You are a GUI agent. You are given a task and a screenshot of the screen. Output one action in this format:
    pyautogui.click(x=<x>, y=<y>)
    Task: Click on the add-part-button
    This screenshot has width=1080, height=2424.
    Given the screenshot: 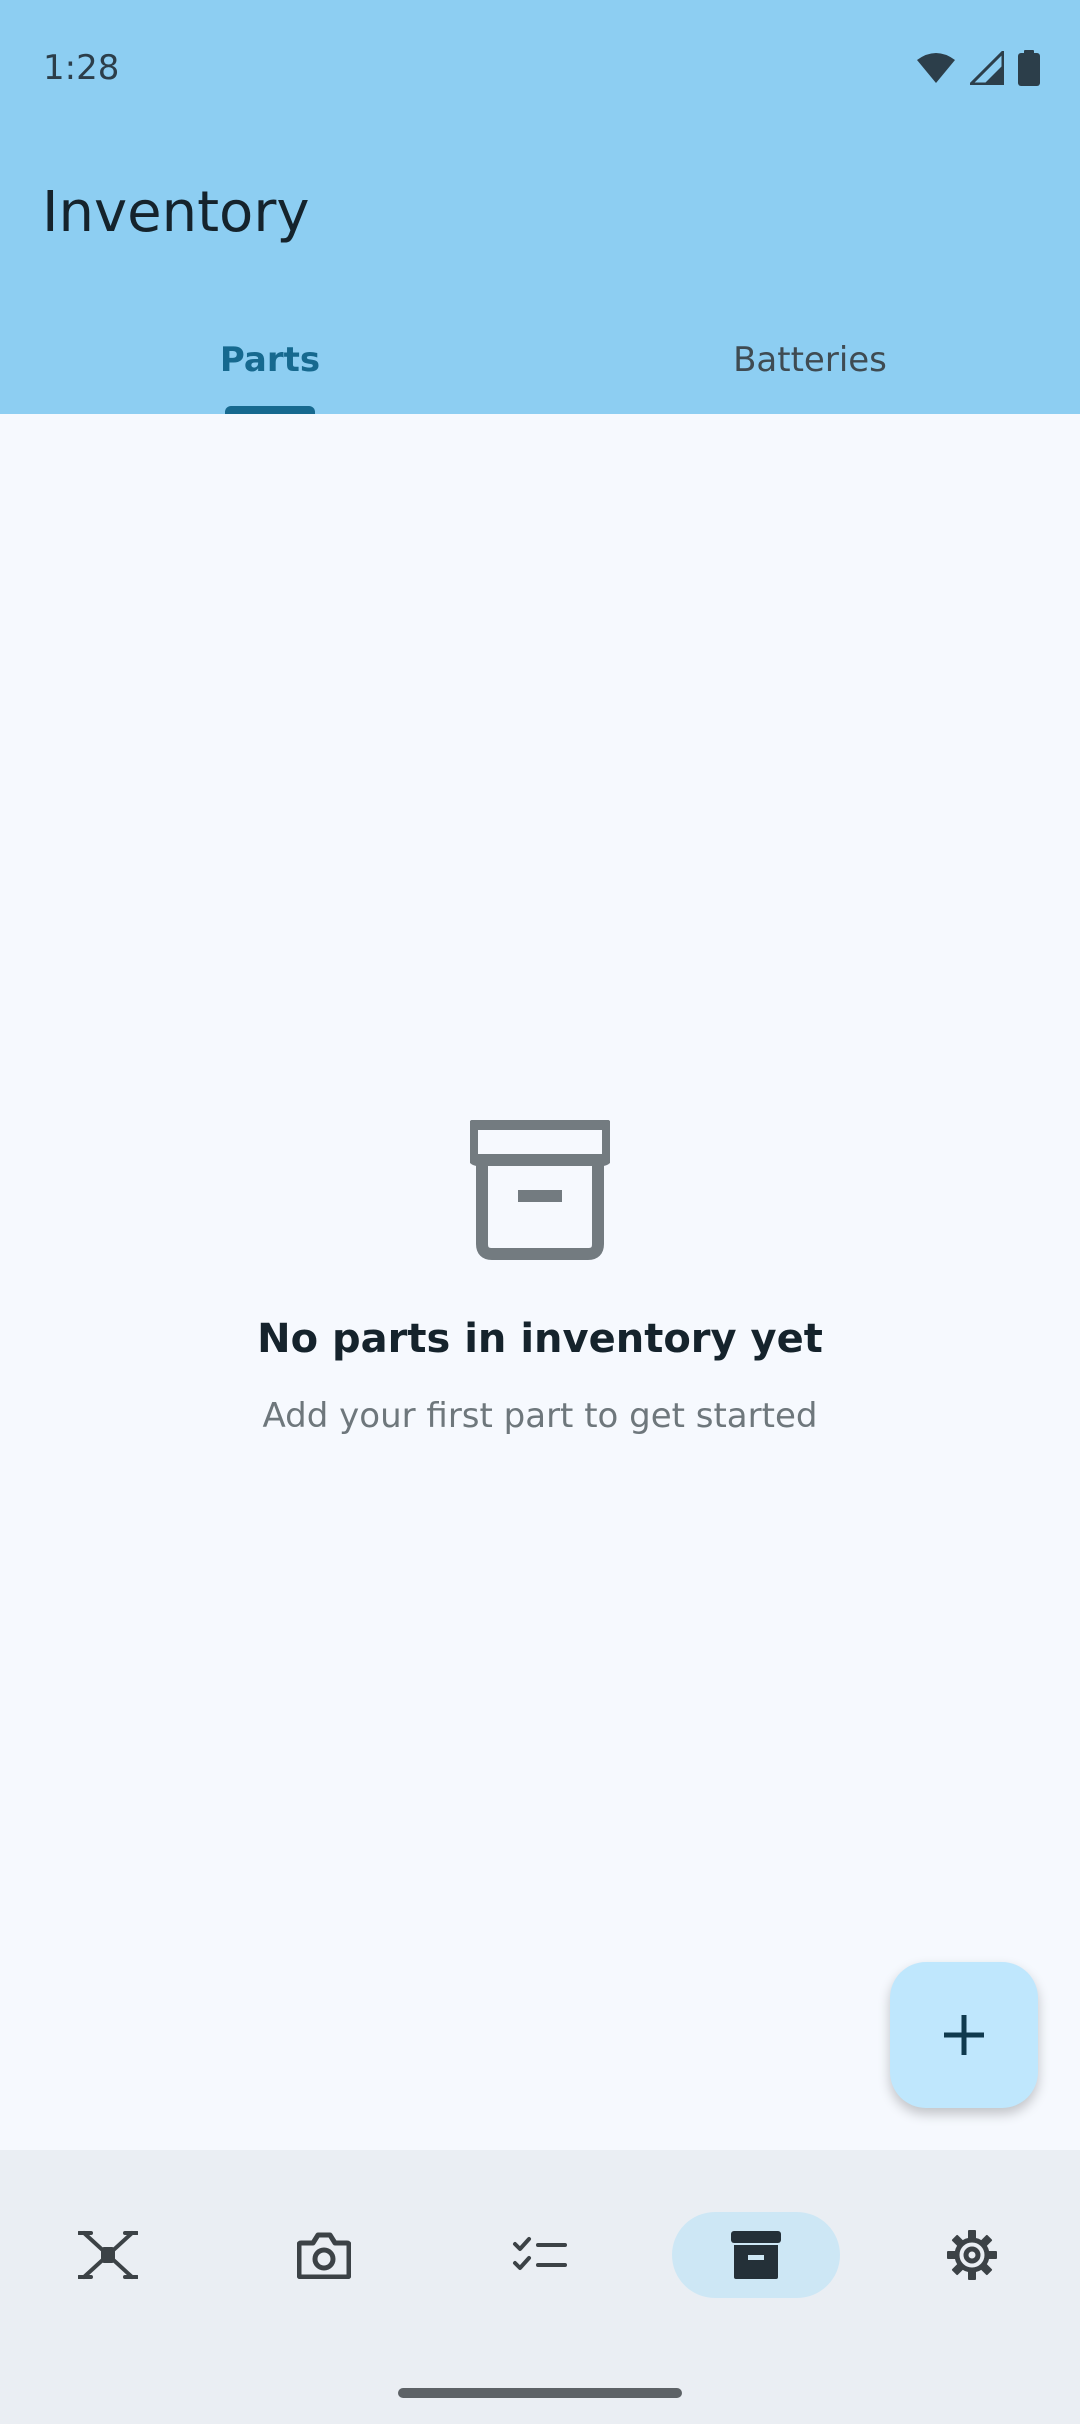 What is the action you would take?
    pyautogui.click(x=964, y=2035)
    